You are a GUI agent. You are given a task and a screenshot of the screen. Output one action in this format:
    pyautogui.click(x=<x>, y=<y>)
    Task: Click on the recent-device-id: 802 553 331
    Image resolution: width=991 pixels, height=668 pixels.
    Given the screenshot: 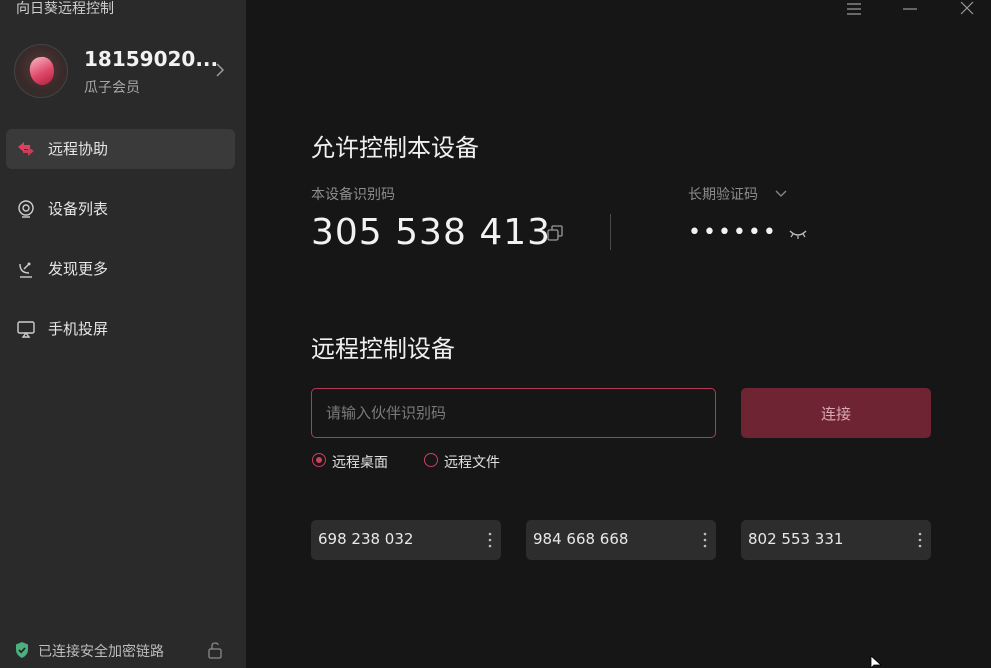 What is the action you would take?
    pyautogui.click(x=796, y=539)
    